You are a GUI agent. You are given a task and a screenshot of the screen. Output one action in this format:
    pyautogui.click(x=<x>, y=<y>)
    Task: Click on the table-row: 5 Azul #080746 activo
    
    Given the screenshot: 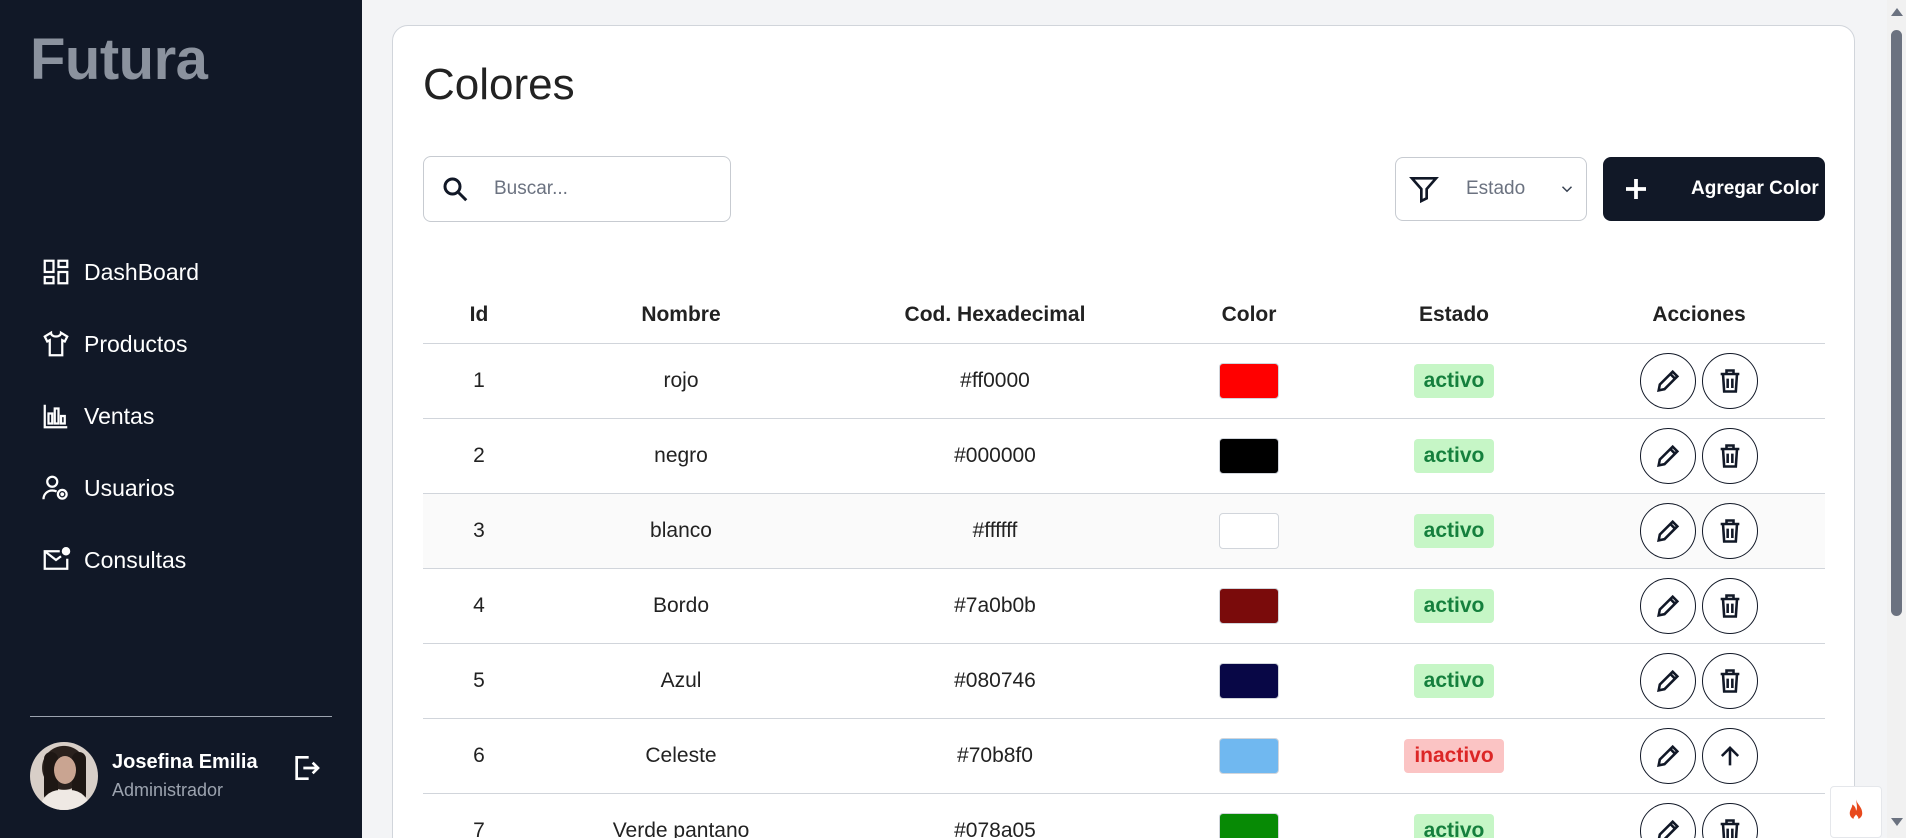 What is the action you would take?
    pyautogui.click(x=1124, y=681)
    